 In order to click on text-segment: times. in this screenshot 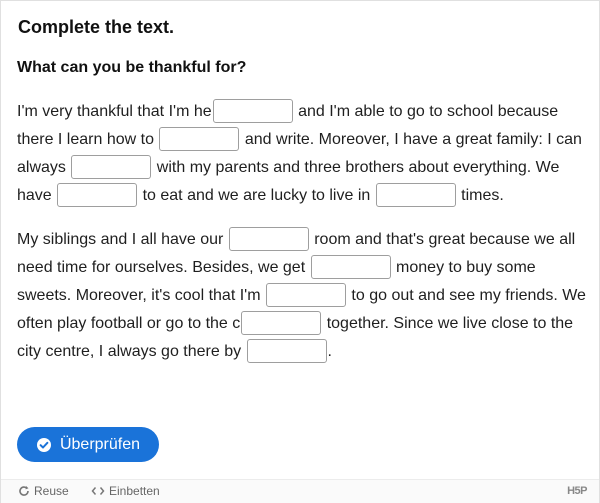, I will do `click(480, 195)`.